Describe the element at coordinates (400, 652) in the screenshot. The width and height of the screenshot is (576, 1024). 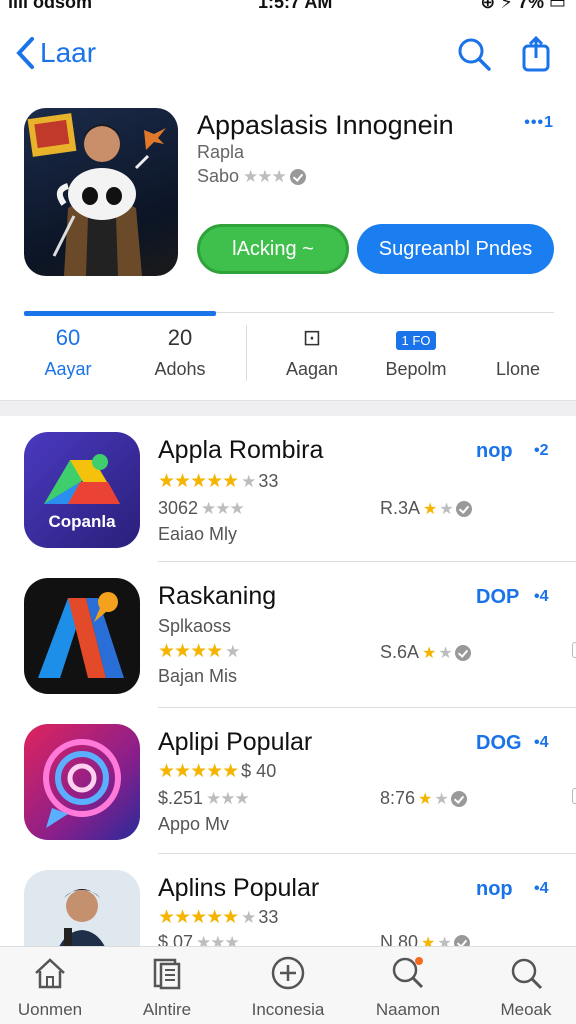
I see `secondary-rating-text: S.6A` at that location.